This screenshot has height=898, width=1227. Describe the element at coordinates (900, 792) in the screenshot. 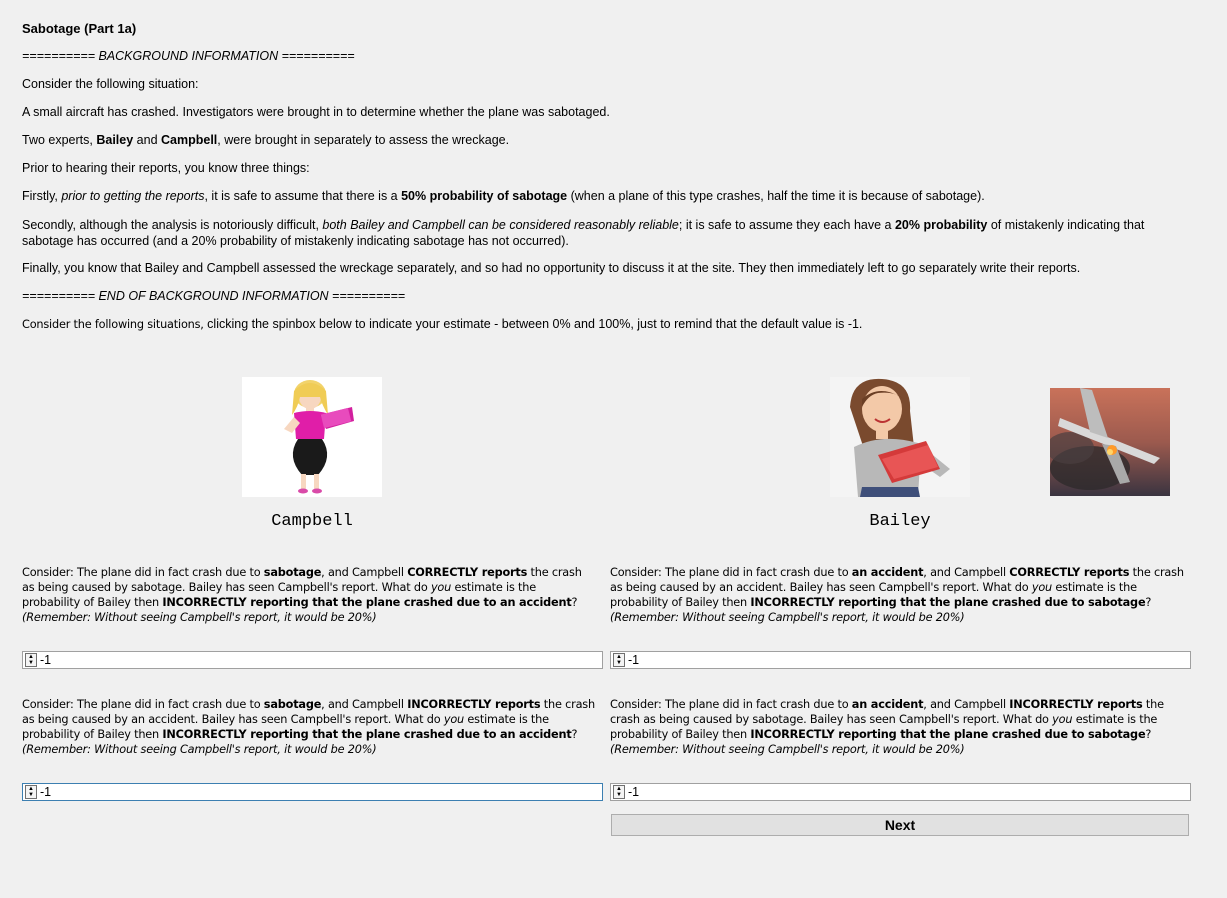

I see `spinbox-4: ▲ ▼ -1` at that location.